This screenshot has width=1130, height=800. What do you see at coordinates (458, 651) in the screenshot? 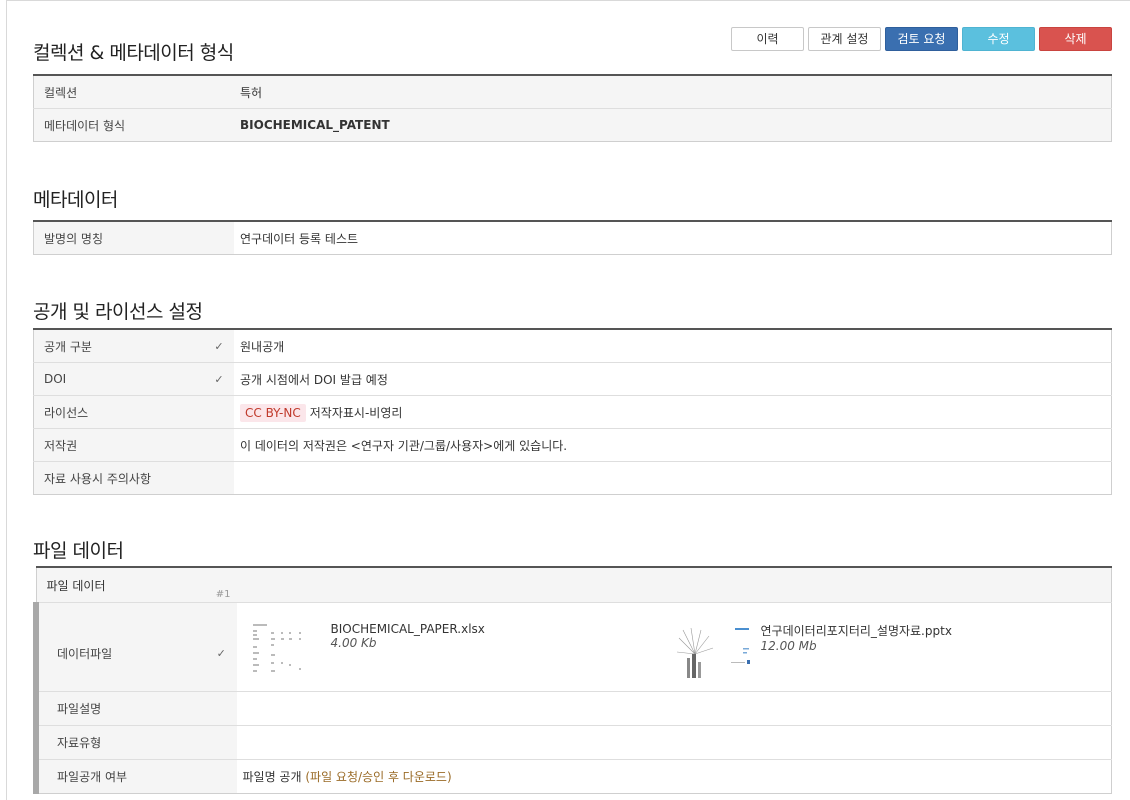
I see `file-item: BIOCHEMICAL_PAPER.xlsx 4.00 Kb` at bounding box center [458, 651].